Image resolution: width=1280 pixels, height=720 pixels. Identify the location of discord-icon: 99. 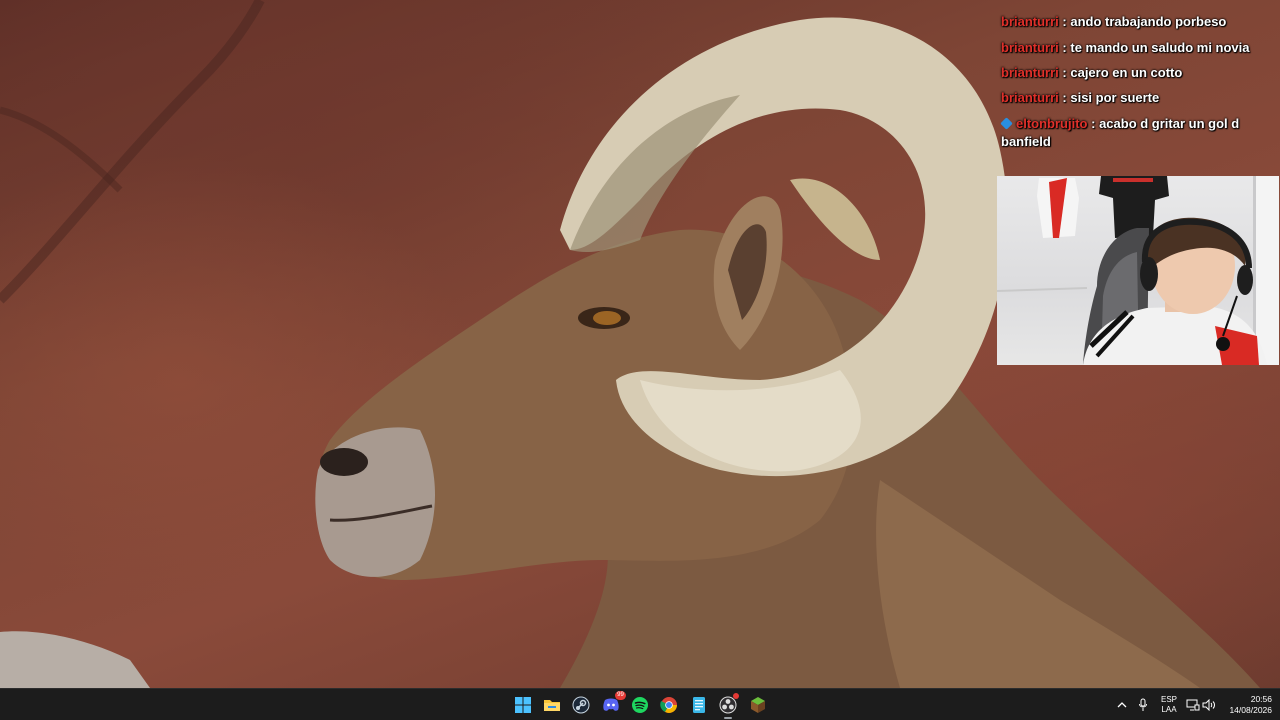
(612, 704).